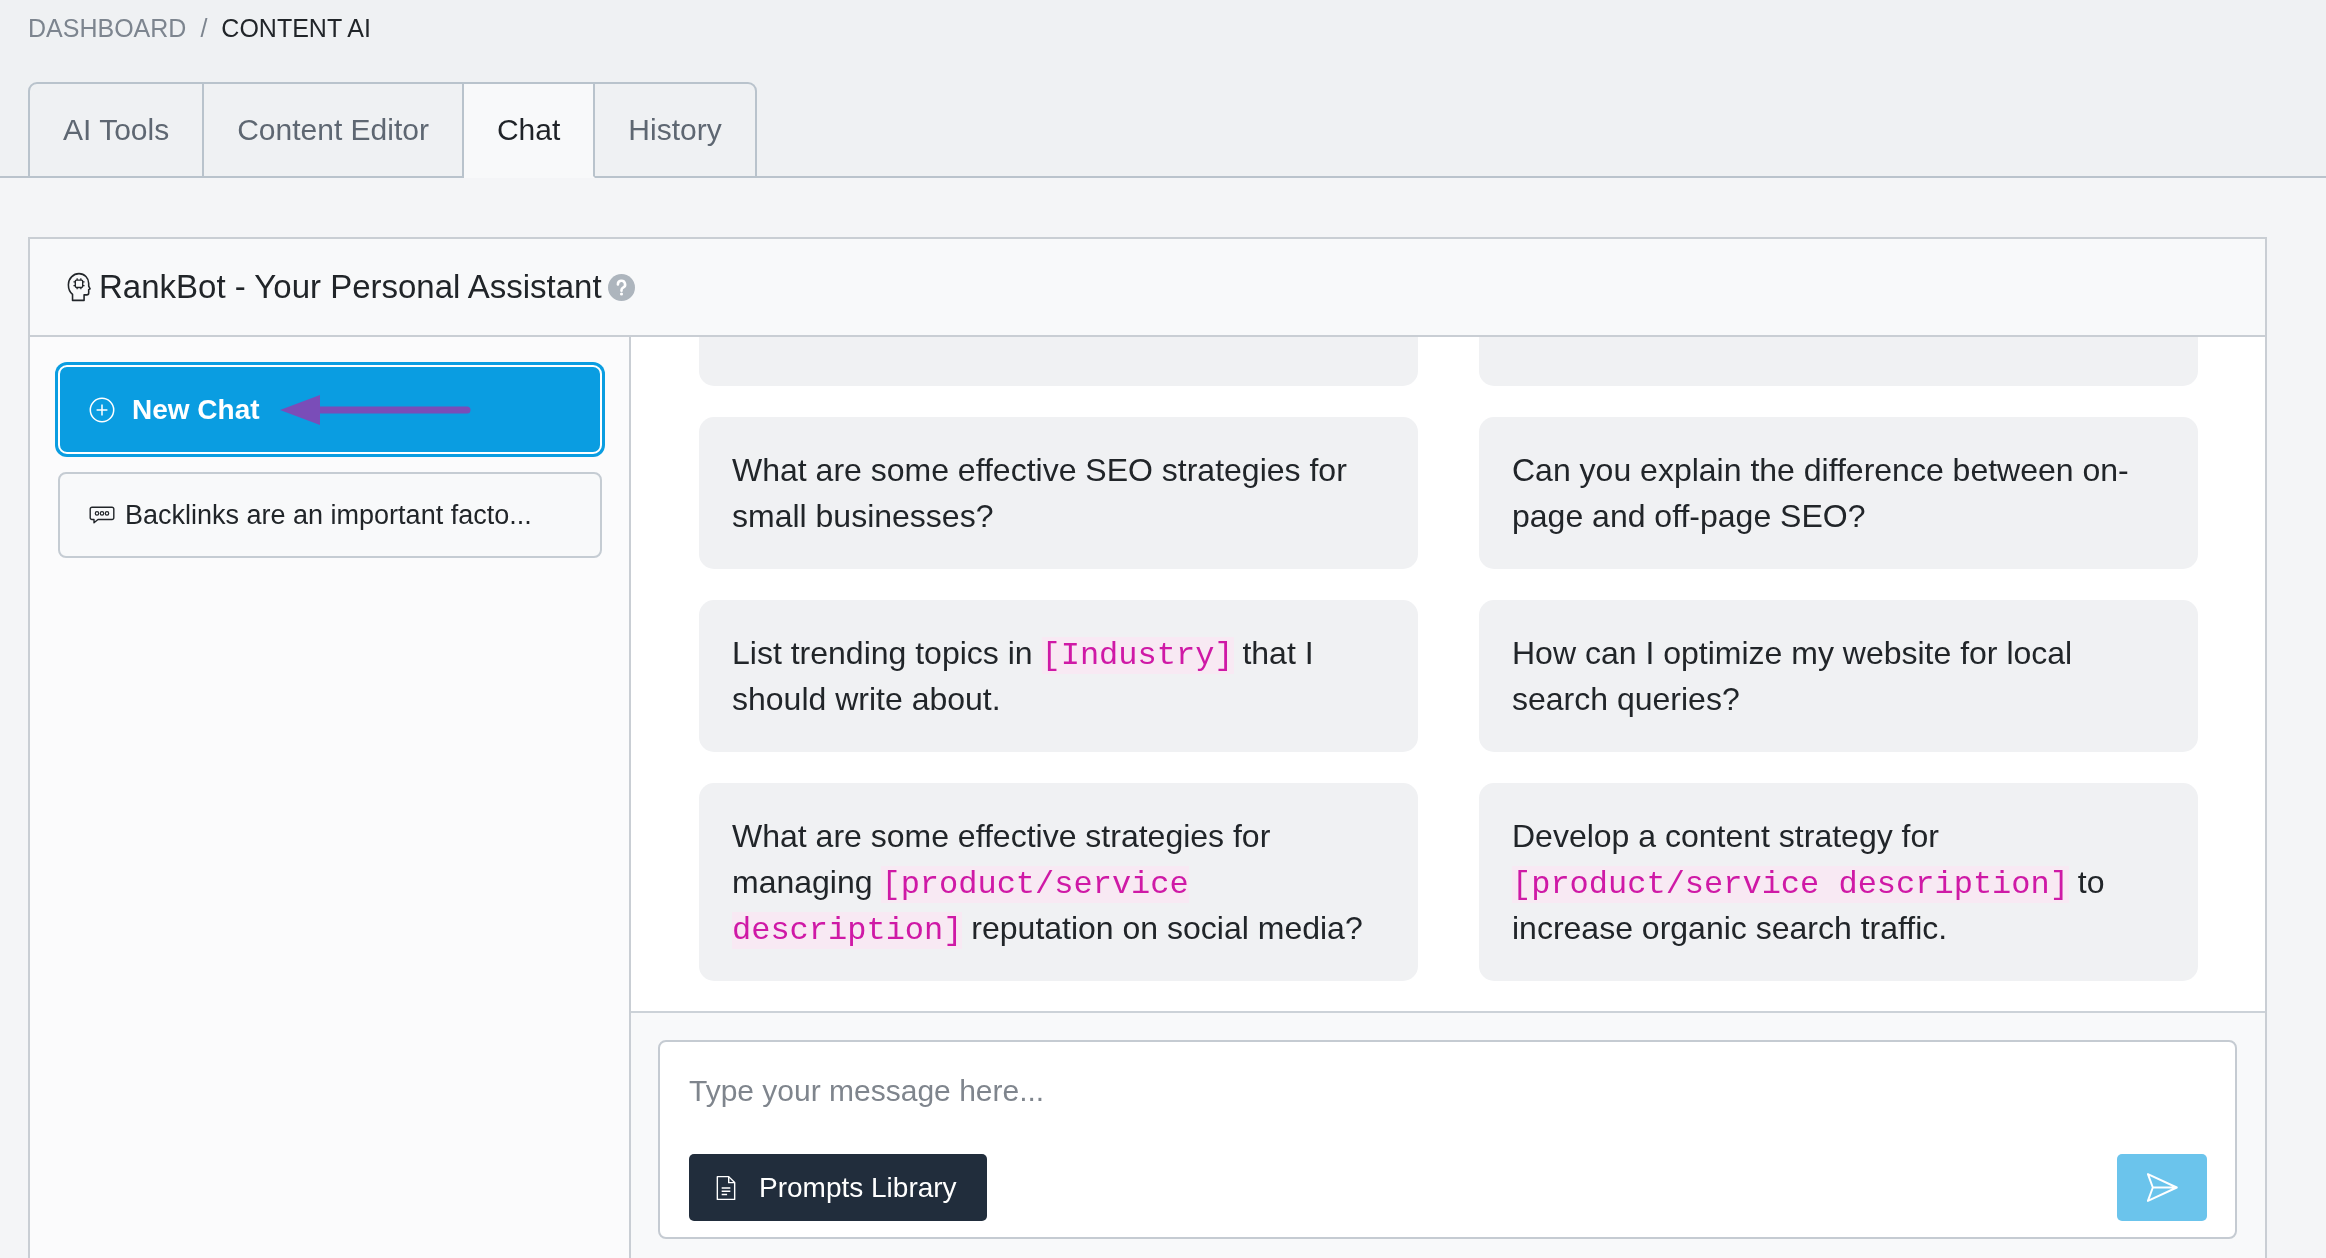 This screenshot has height=1258, width=2326. I want to click on suggestion-card: Develop a content strategy for [product/service description] to increase organic search traffic., so click(1838, 882).